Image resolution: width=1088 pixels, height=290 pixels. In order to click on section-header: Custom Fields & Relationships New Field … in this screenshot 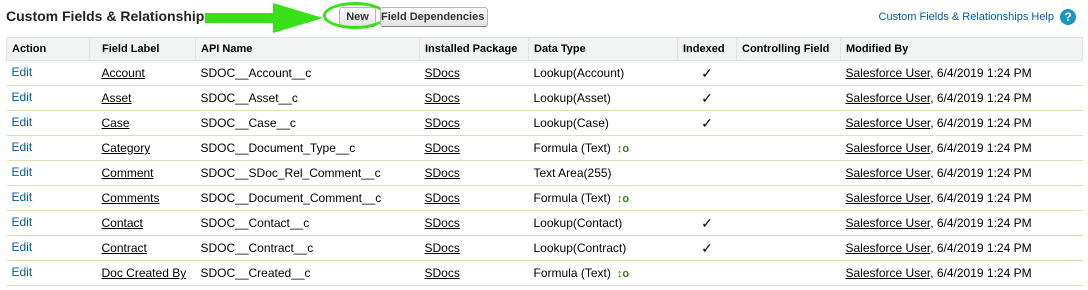, I will do `click(544, 18)`.